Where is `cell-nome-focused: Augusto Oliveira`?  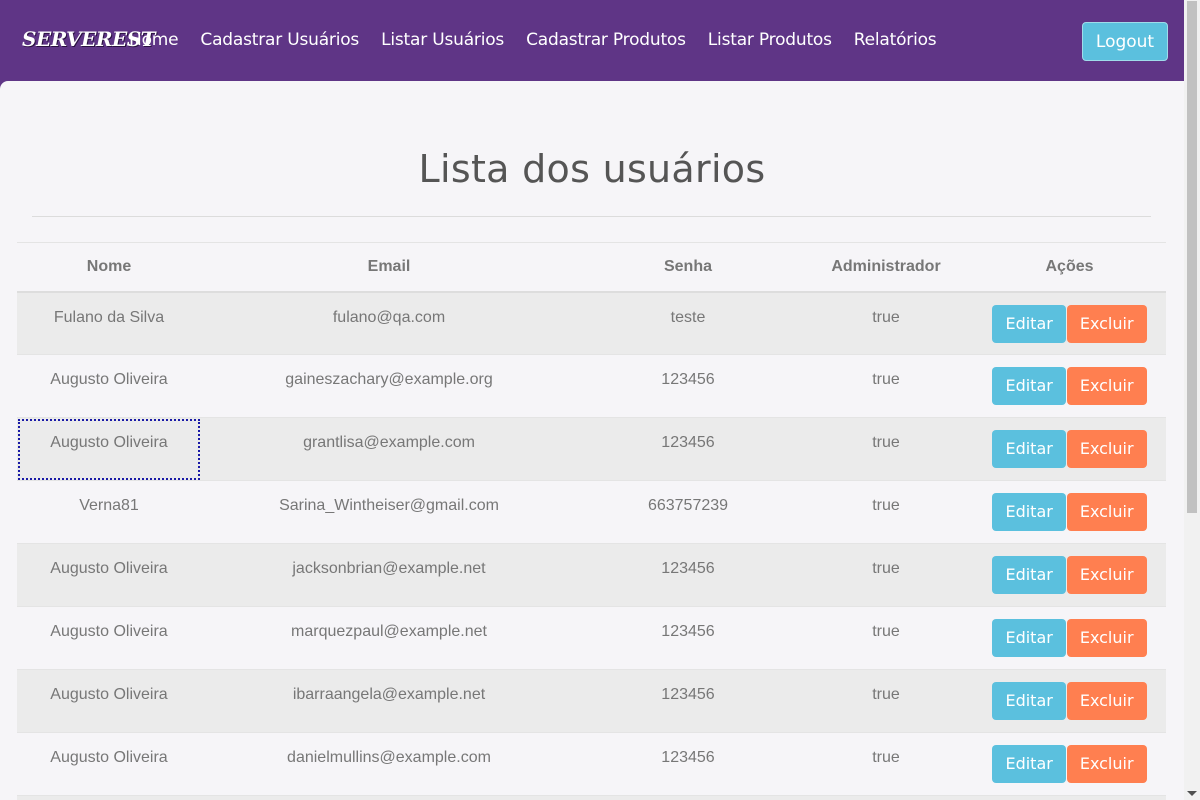 cell-nome-focused: Augusto Oliveira is located at coordinates (109, 449).